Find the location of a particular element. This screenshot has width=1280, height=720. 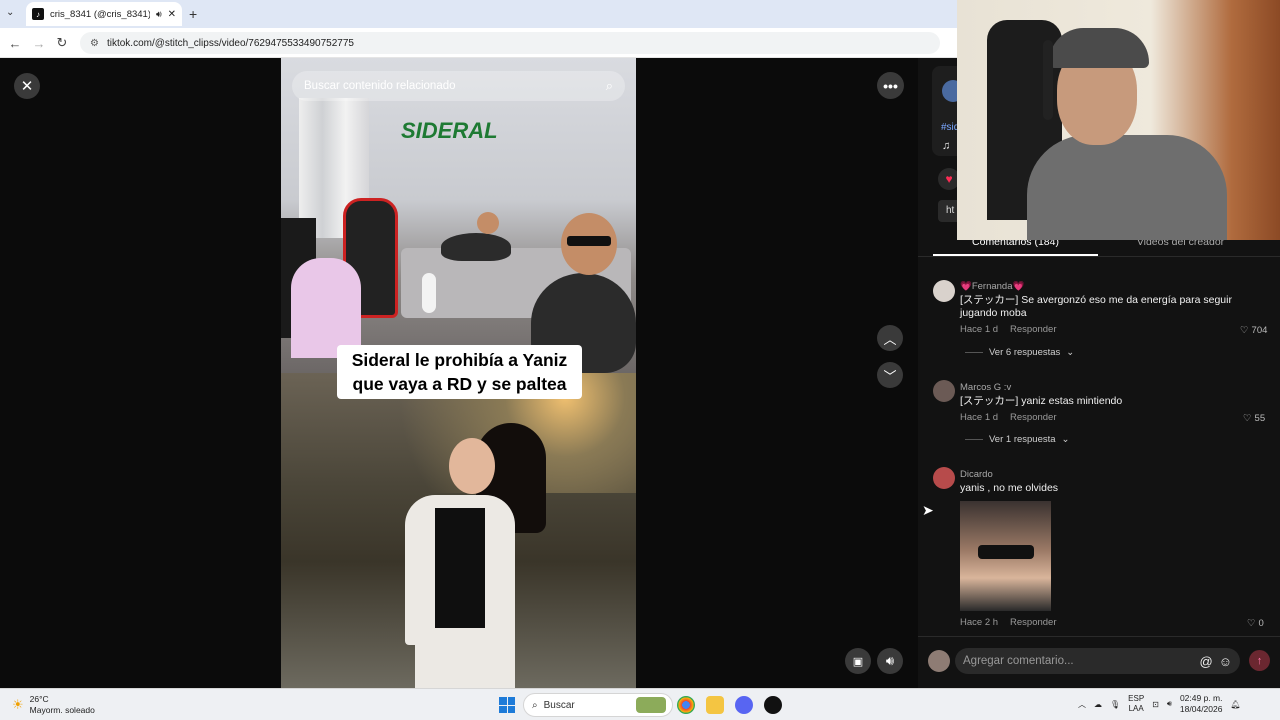

search-highlight-image is located at coordinates (651, 705).